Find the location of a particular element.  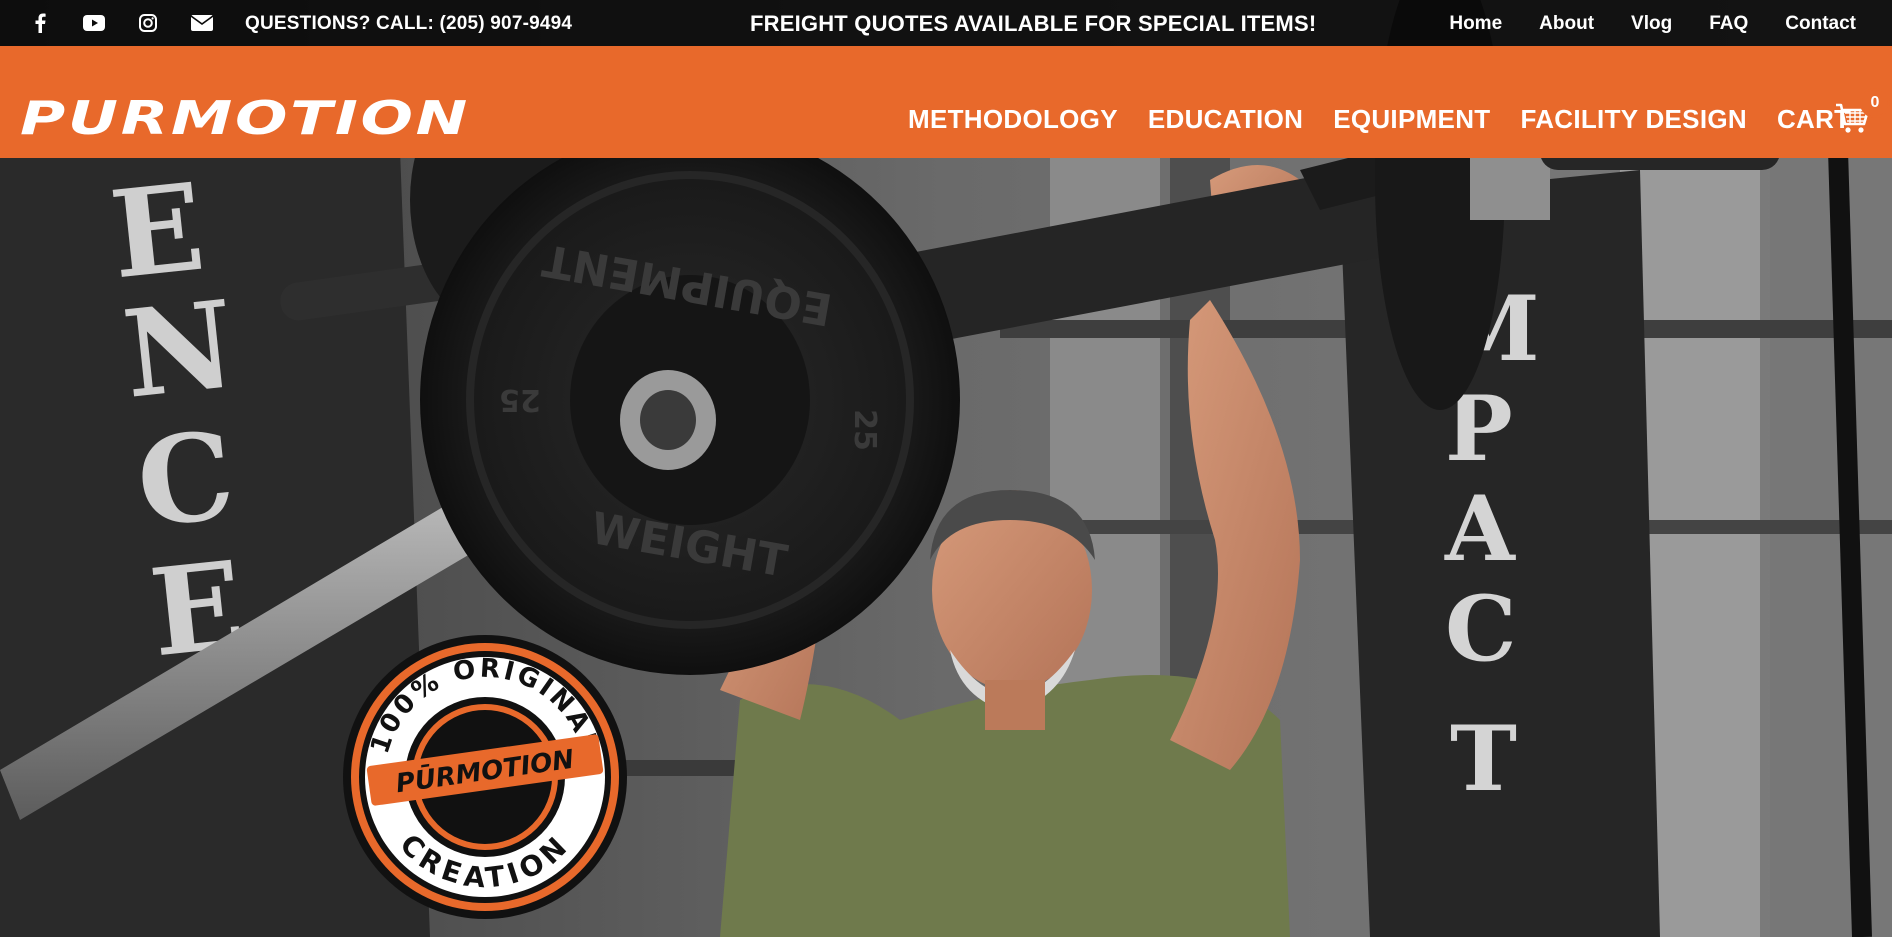

nav-vlog-link: Vlog is located at coordinates (1651, 24).